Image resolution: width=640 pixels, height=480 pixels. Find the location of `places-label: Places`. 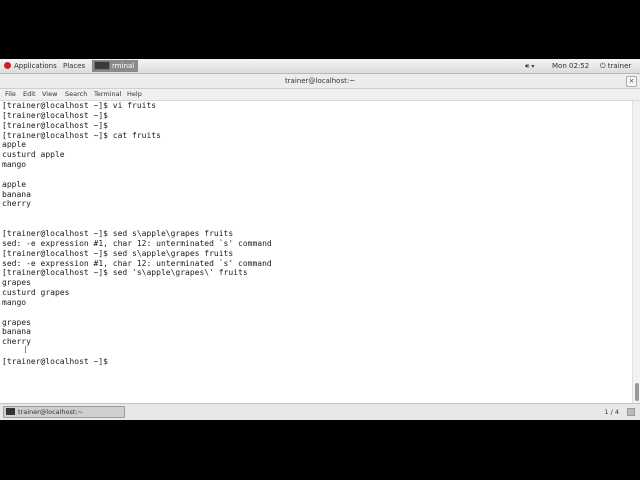

places-label: Places is located at coordinates (74, 66).